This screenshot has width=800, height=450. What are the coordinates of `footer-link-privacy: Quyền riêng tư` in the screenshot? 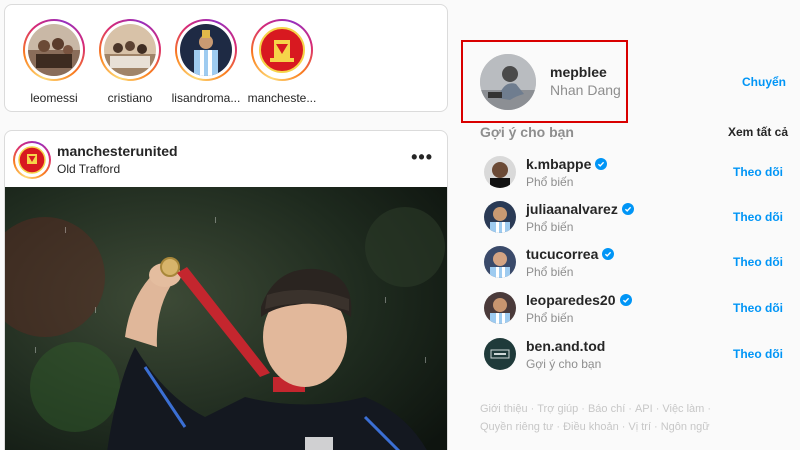 It's located at (516, 427).